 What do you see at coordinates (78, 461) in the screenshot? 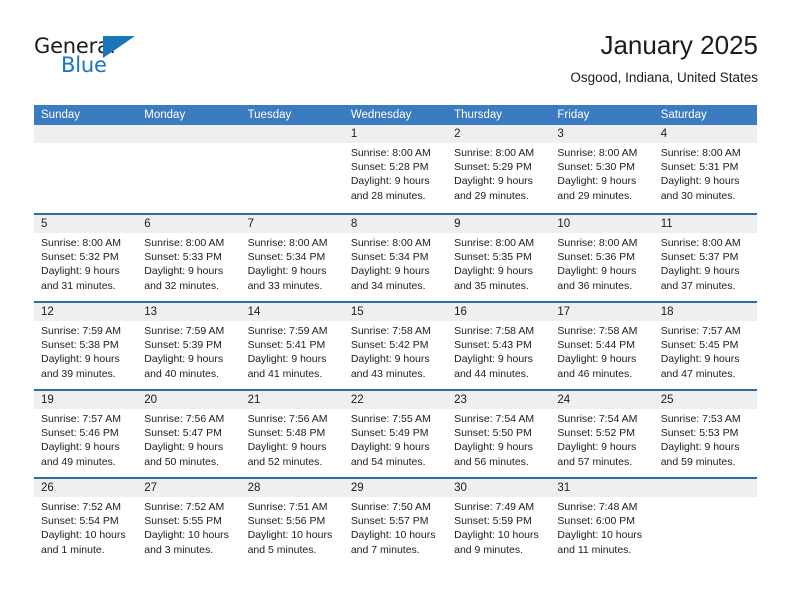
I see `daylight-text-line2: and 49 minutes.` at bounding box center [78, 461].